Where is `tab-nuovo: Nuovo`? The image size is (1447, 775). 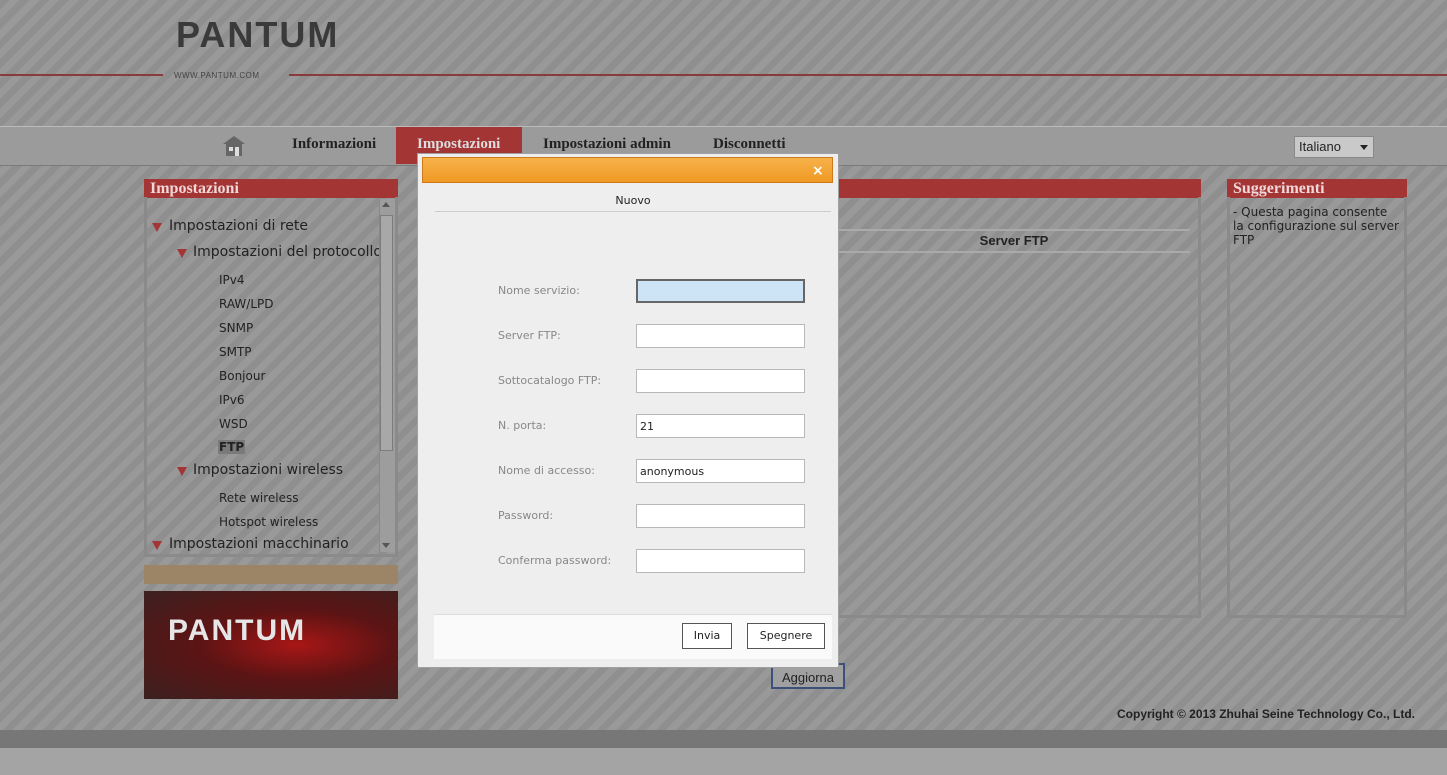 tab-nuovo: Nuovo is located at coordinates (633, 203).